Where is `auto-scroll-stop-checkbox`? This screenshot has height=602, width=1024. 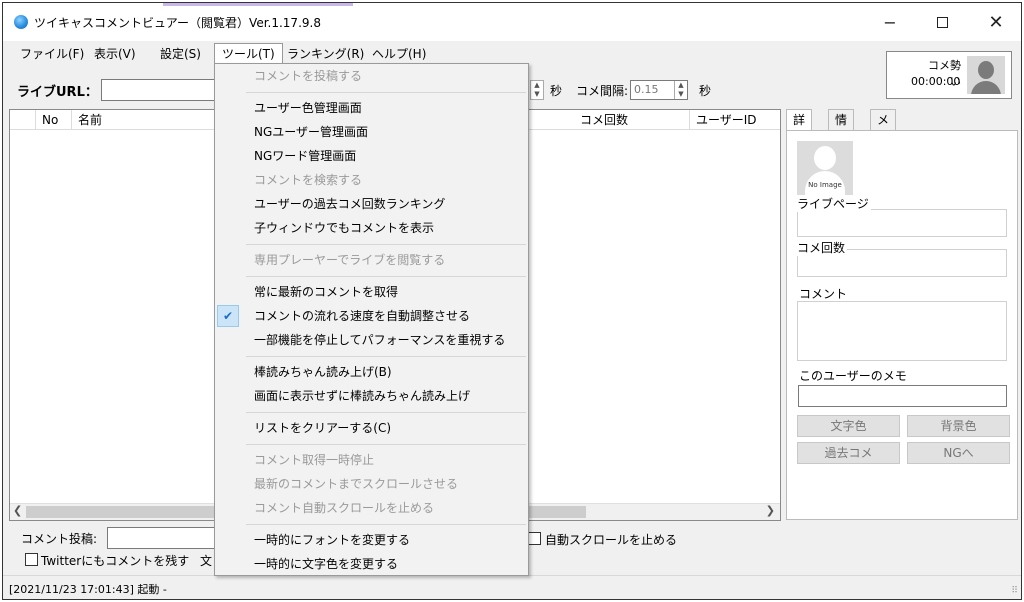
auto-scroll-stop-checkbox is located at coordinates (534, 538).